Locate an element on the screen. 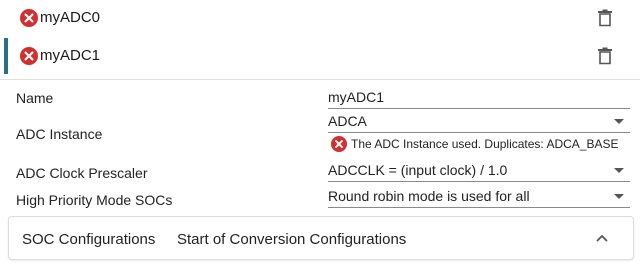 This screenshot has height=268, width=640. adc-instance-select: ADCA is located at coordinates (479, 122).